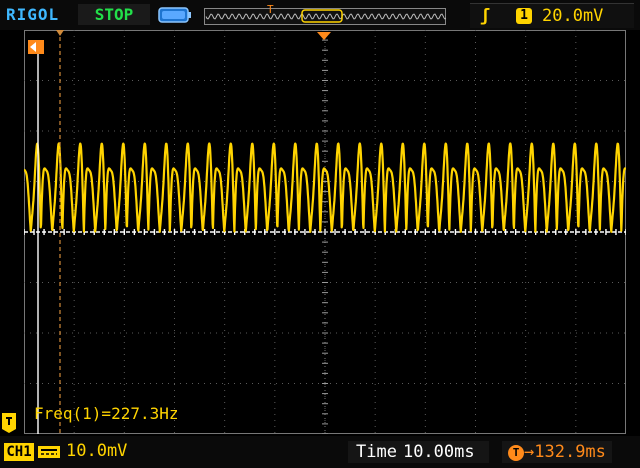  What do you see at coordinates (325, 15) in the screenshot?
I see `waveform-overview-bar: T` at bounding box center [325, 15].